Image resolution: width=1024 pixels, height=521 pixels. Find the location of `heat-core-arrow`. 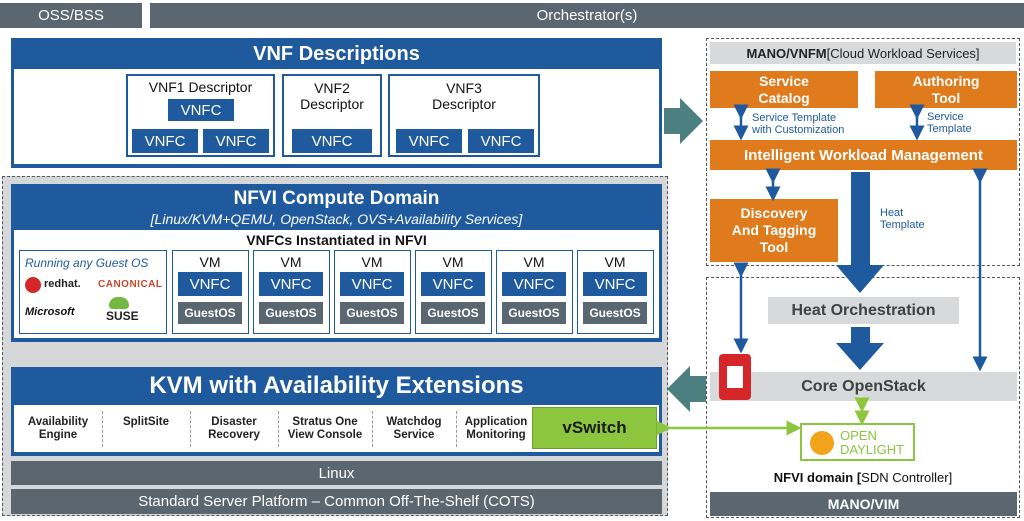

heat-core-arrow is located at coordinates (860, 348).